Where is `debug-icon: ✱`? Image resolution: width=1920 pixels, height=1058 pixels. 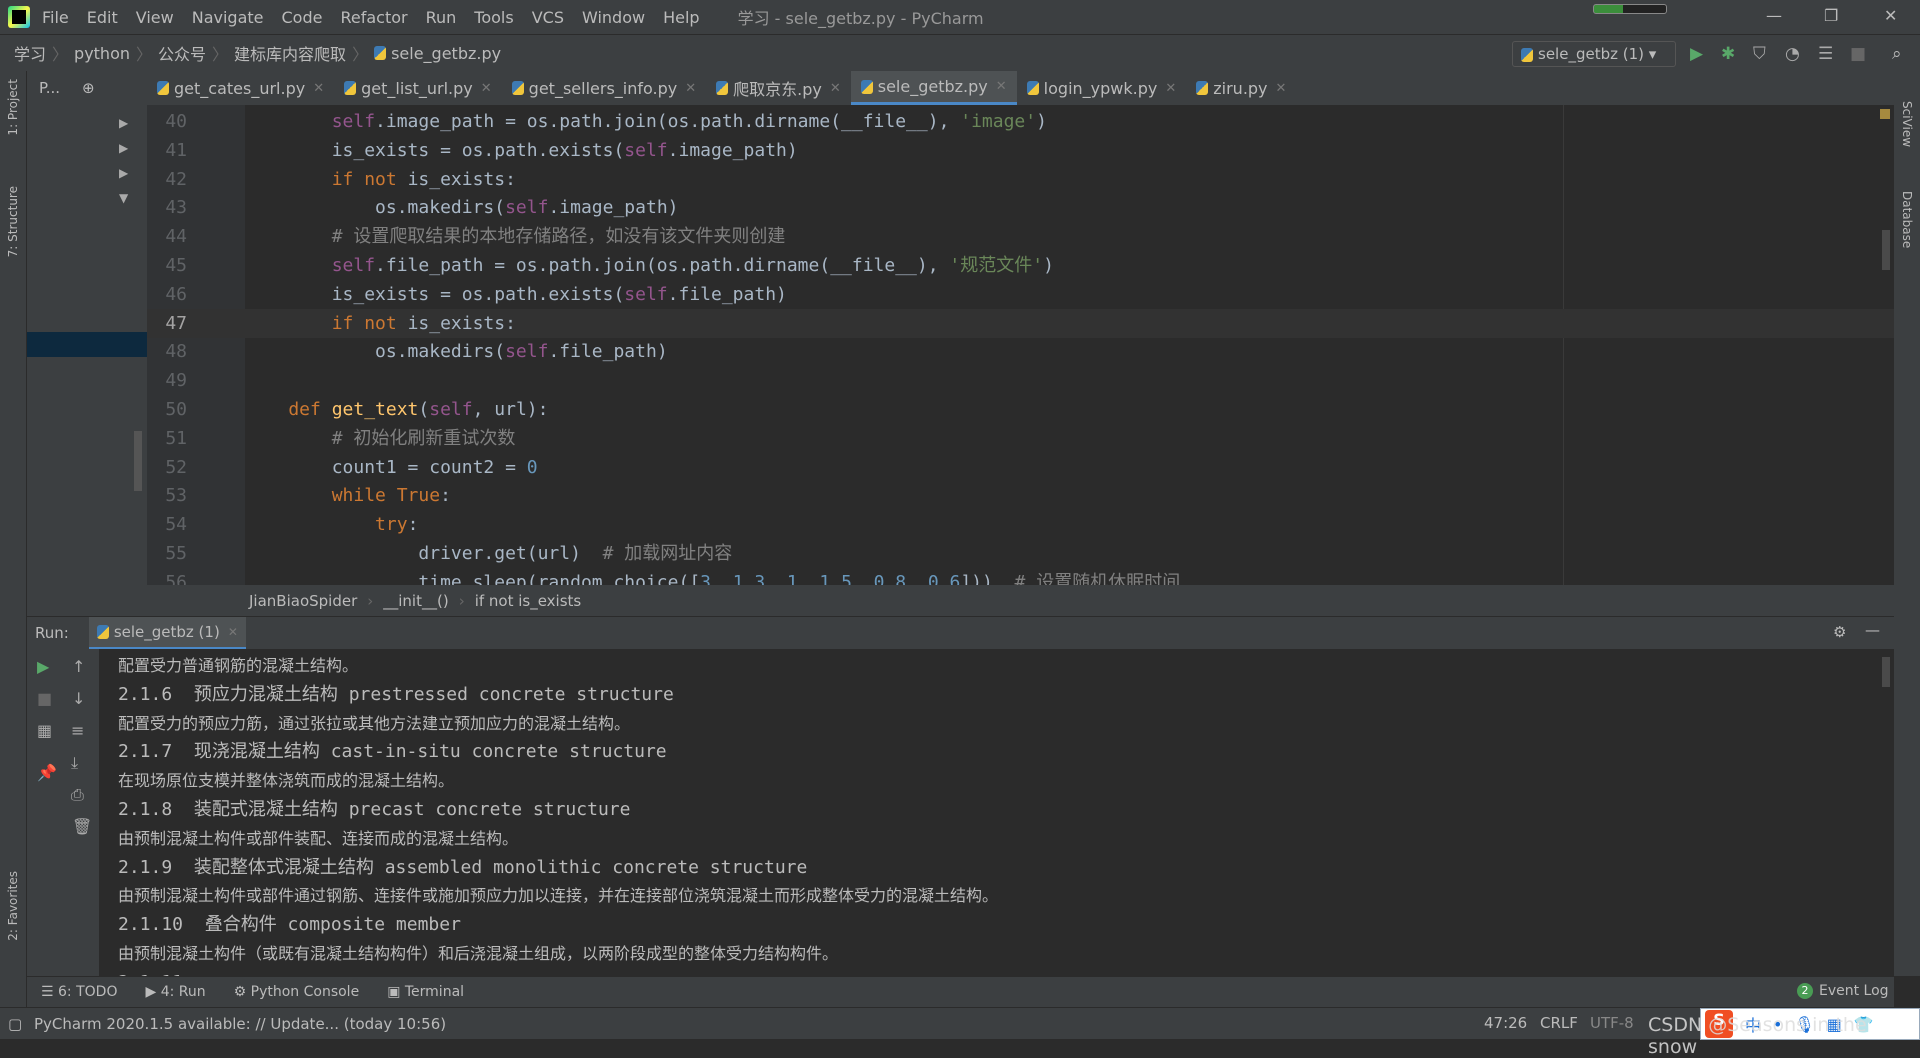 debug-icon: ✱ is located at coordinates (1728, 54).